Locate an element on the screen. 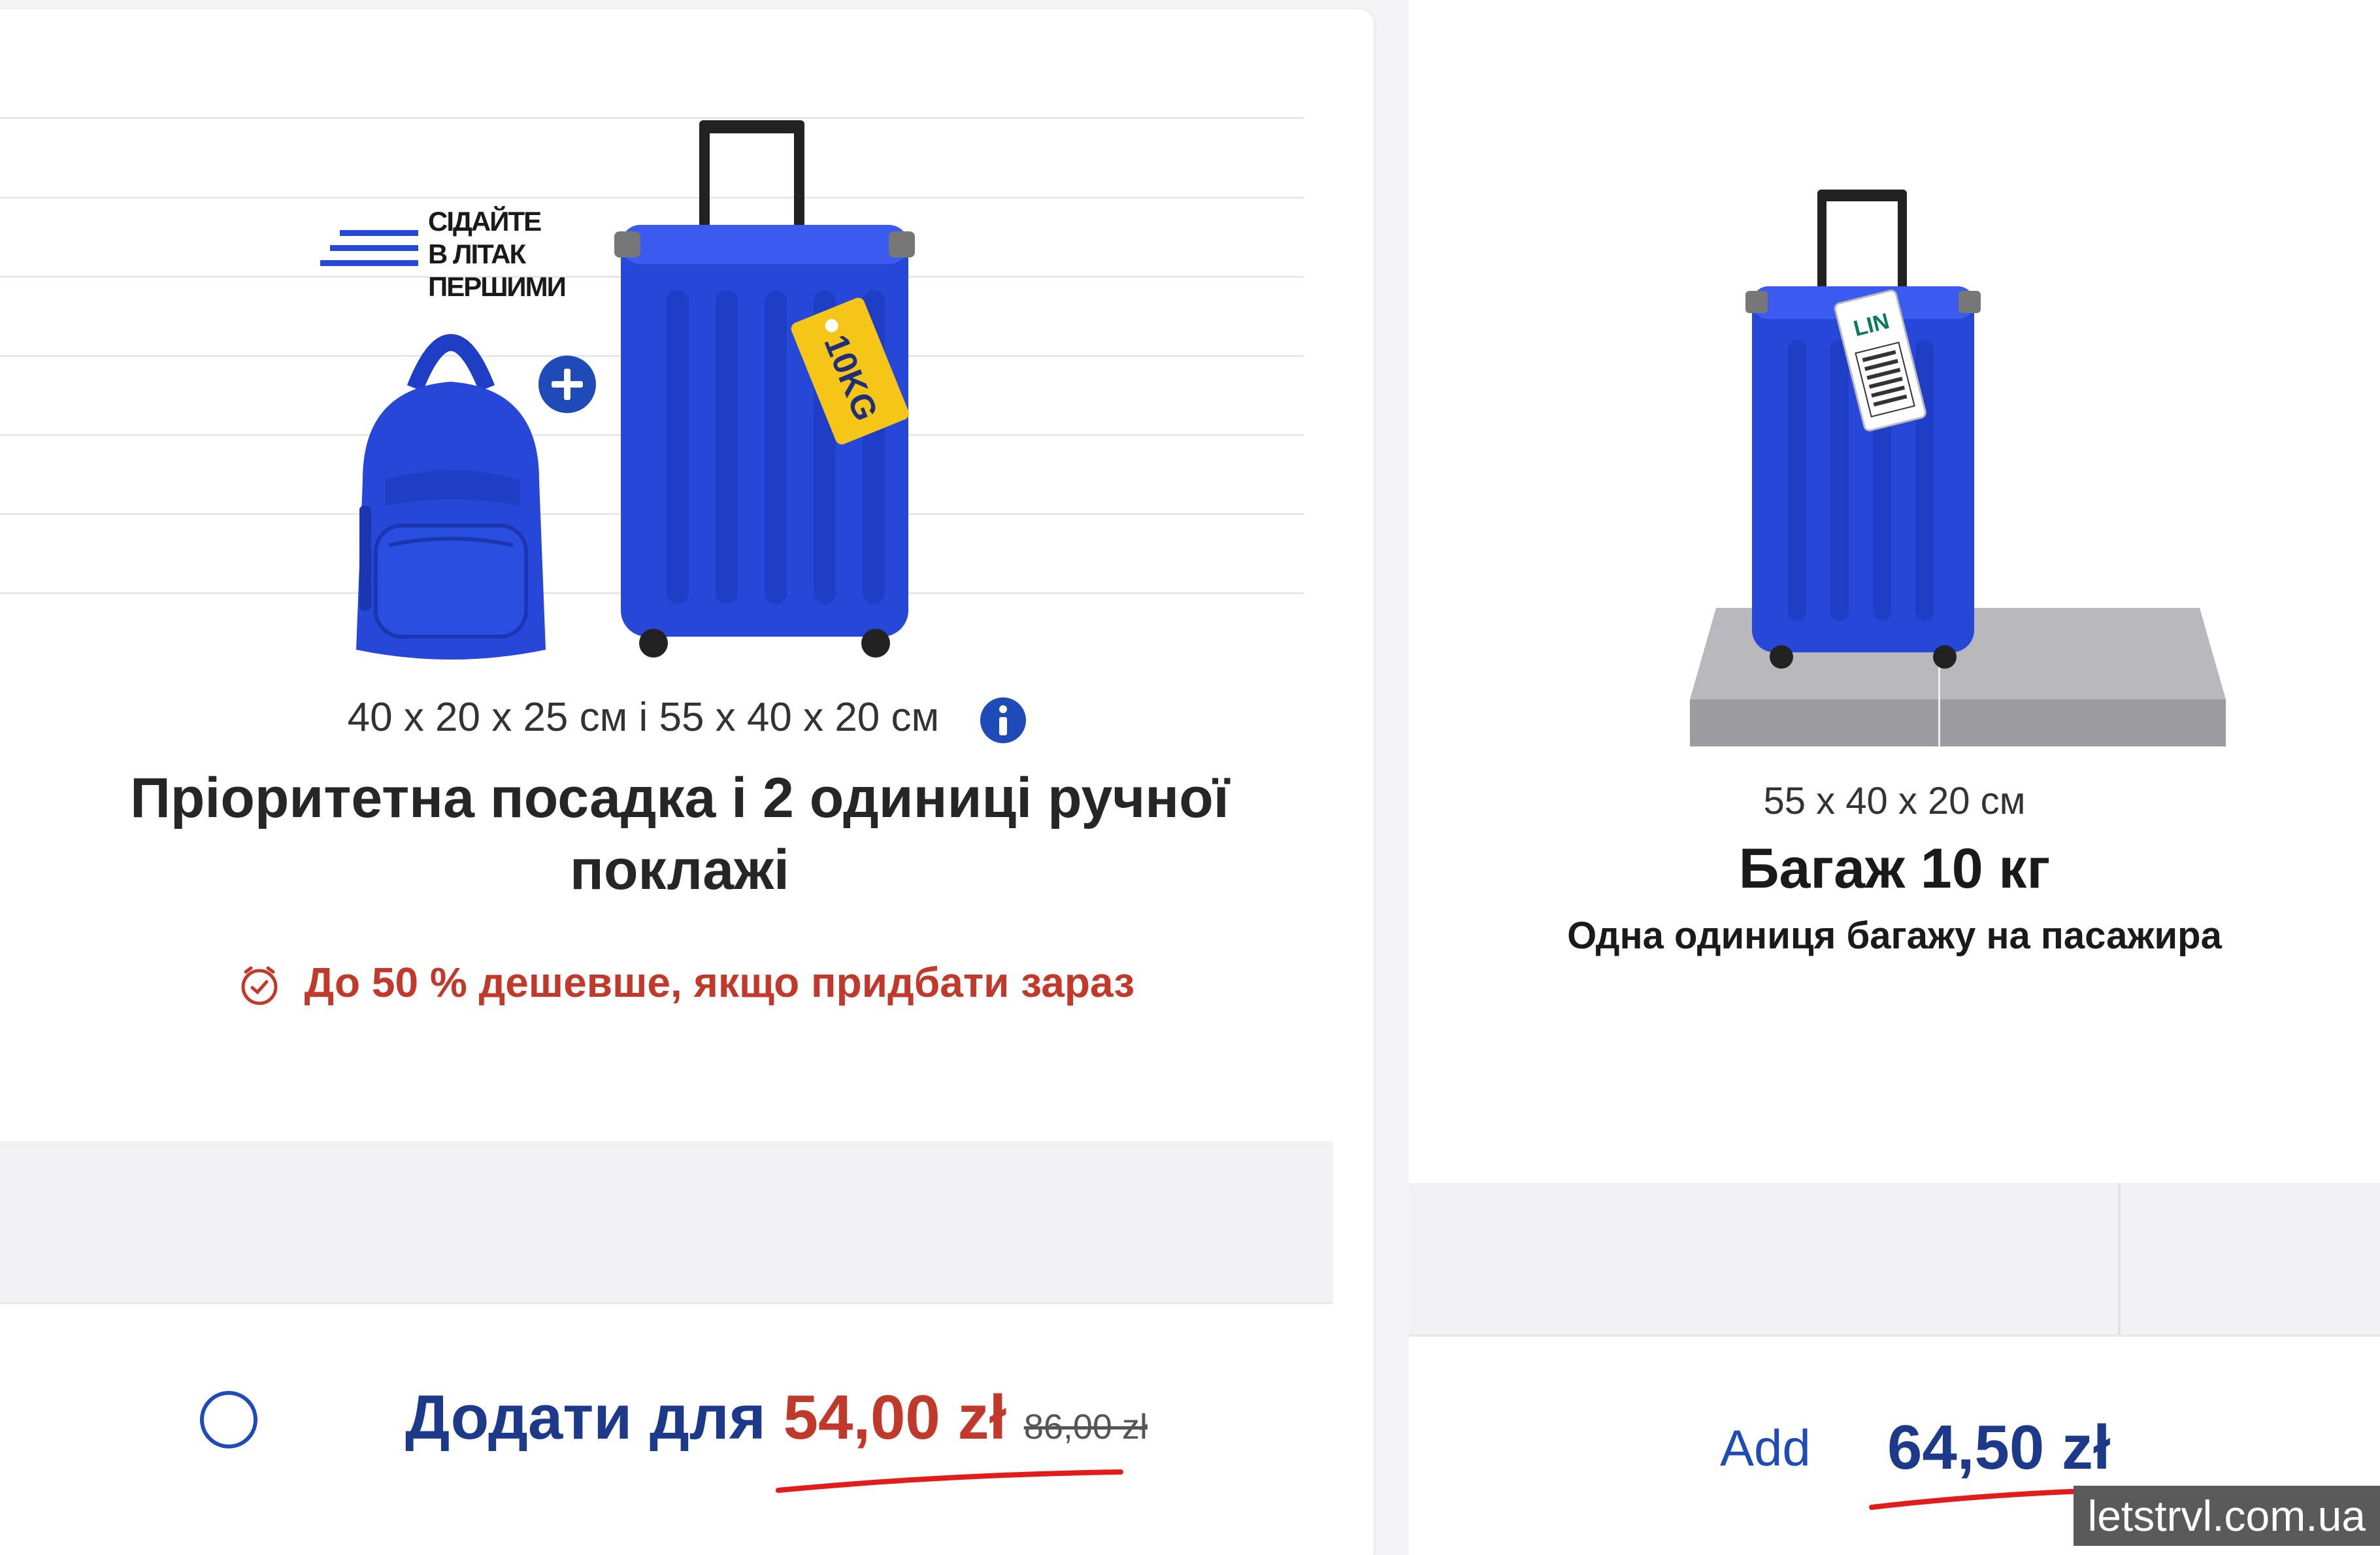 This screenshot has width=2380, height=1555. underline-annotation is located at coordinates (949, 1481).